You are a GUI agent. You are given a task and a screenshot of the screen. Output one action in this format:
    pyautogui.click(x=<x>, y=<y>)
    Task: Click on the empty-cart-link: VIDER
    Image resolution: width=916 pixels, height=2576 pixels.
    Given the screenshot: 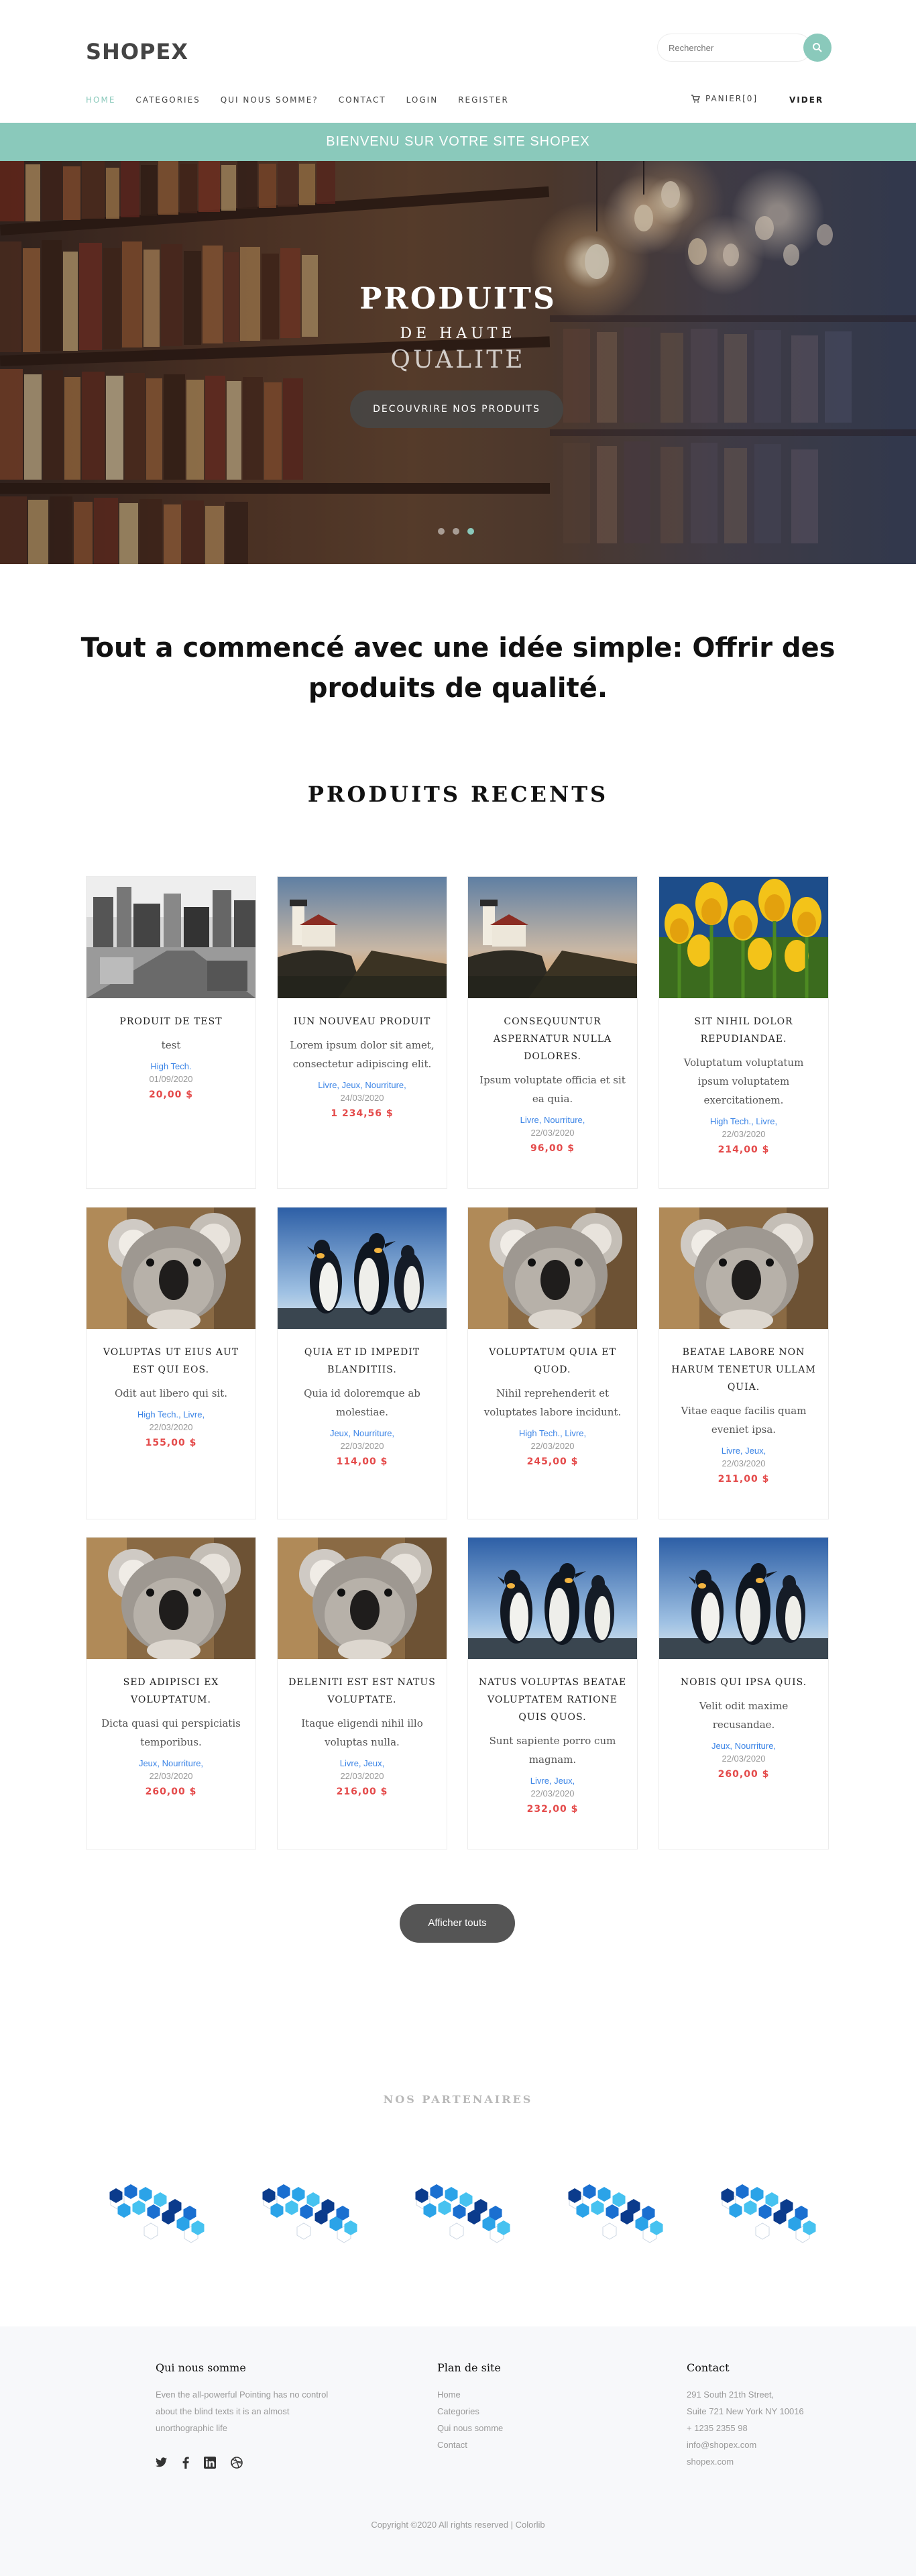 What is the action you would take?
    pyautogui.click(x=806, y=100)
    